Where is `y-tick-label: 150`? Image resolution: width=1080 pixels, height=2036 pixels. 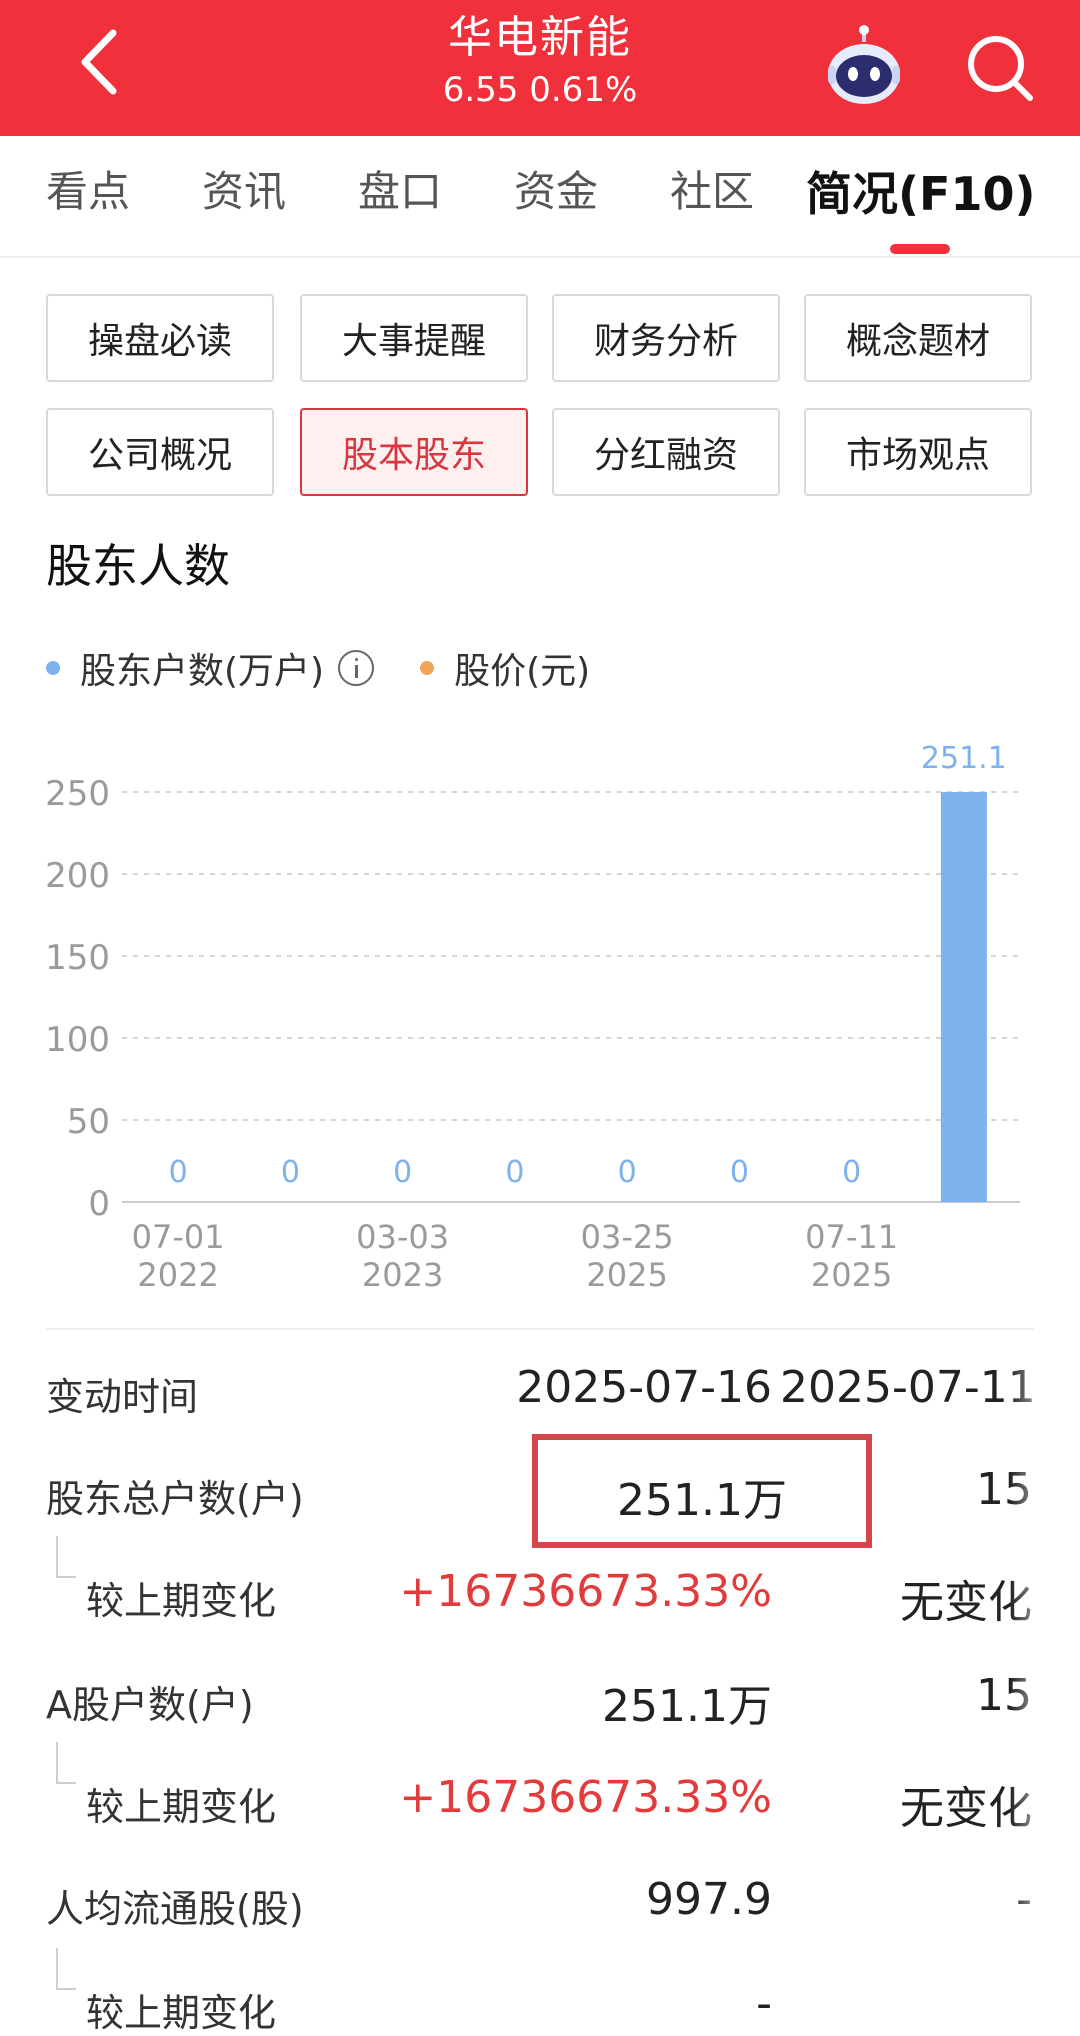 y-tick-label: 150 is located at coordinates (77, 958).